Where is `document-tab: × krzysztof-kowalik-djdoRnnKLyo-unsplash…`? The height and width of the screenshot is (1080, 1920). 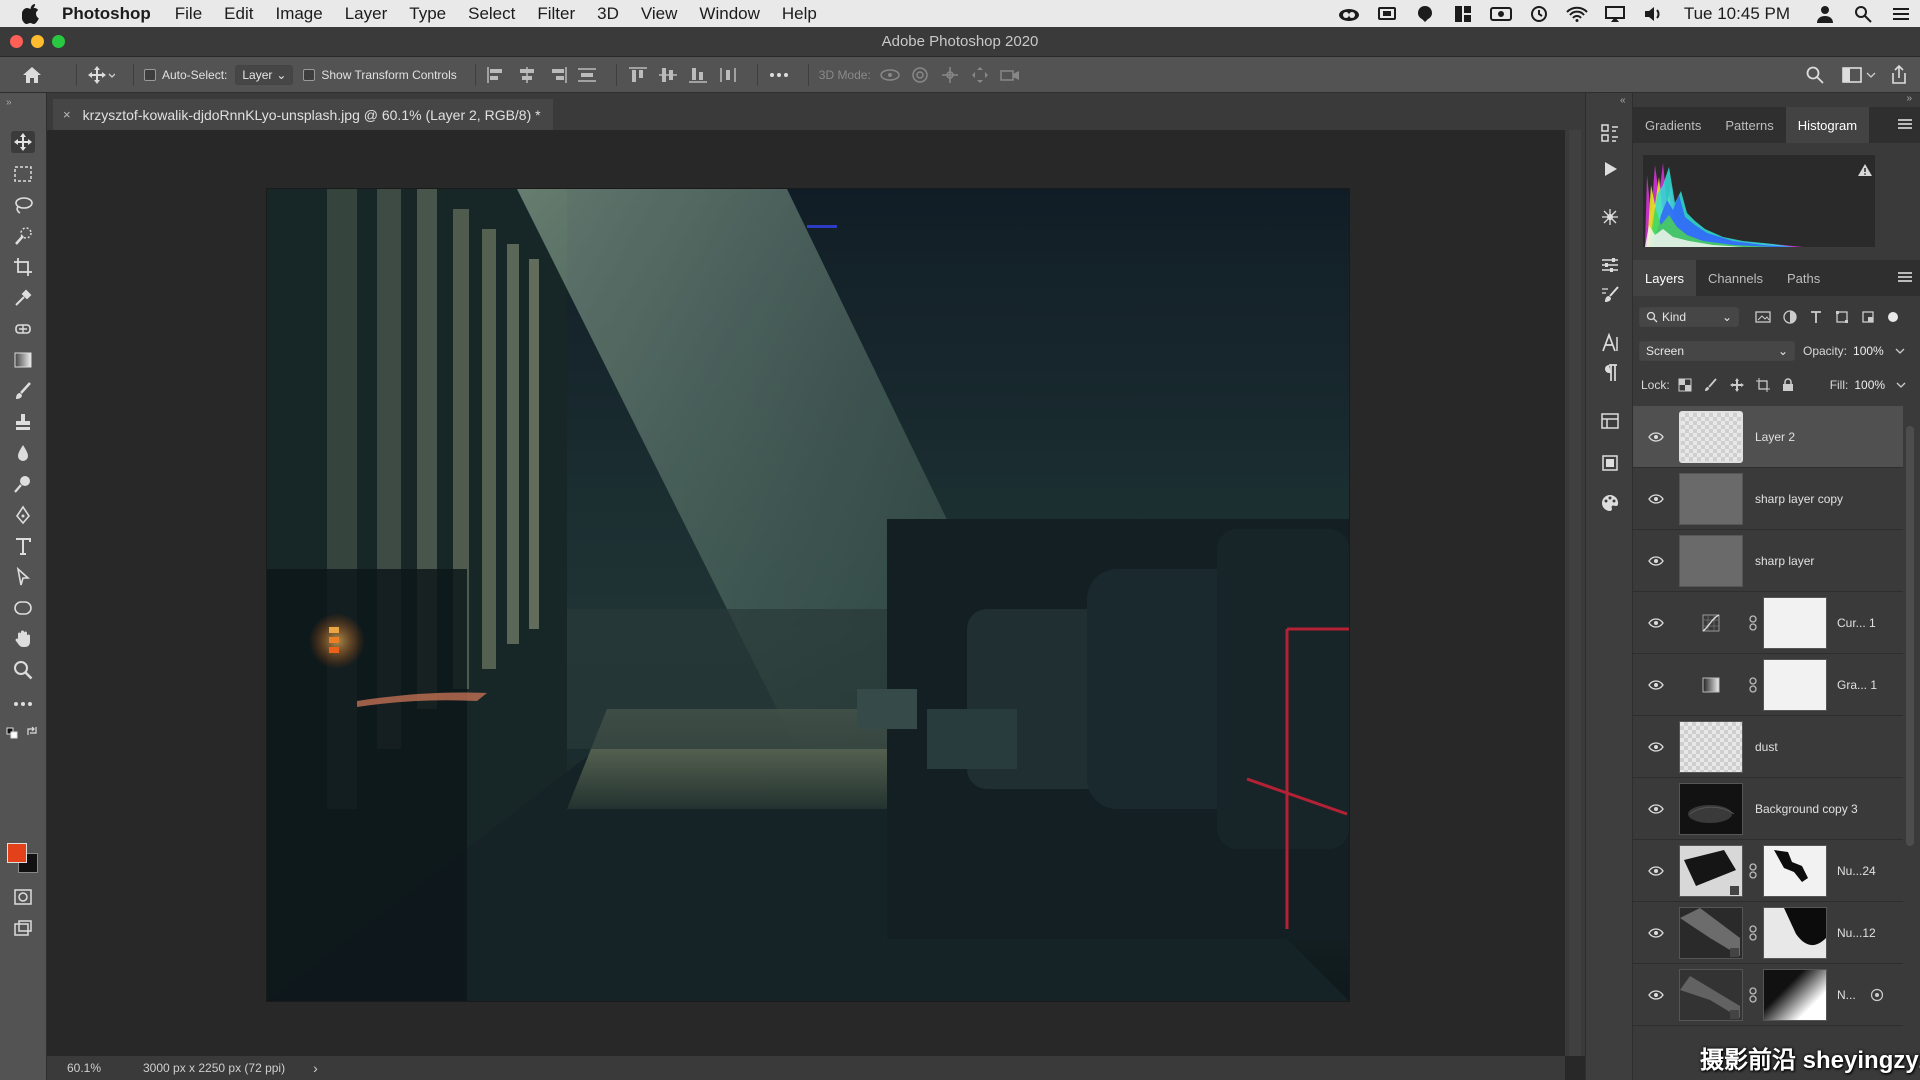 document-tab: × krzysztof-kowalik-djdoRnnKLyo-unsplash… is located at coordinates (303, 114).